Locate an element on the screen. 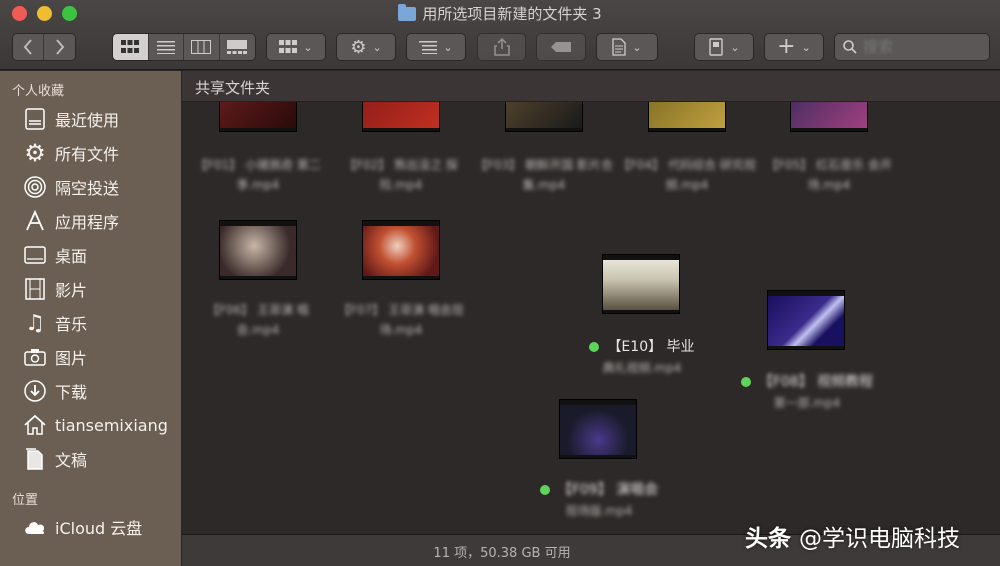 The width and height of the screenshot is (1000, 566). file-name: 【F01】 小猪佩奇 第二季.mp4 is located at coordinates (258, 175).